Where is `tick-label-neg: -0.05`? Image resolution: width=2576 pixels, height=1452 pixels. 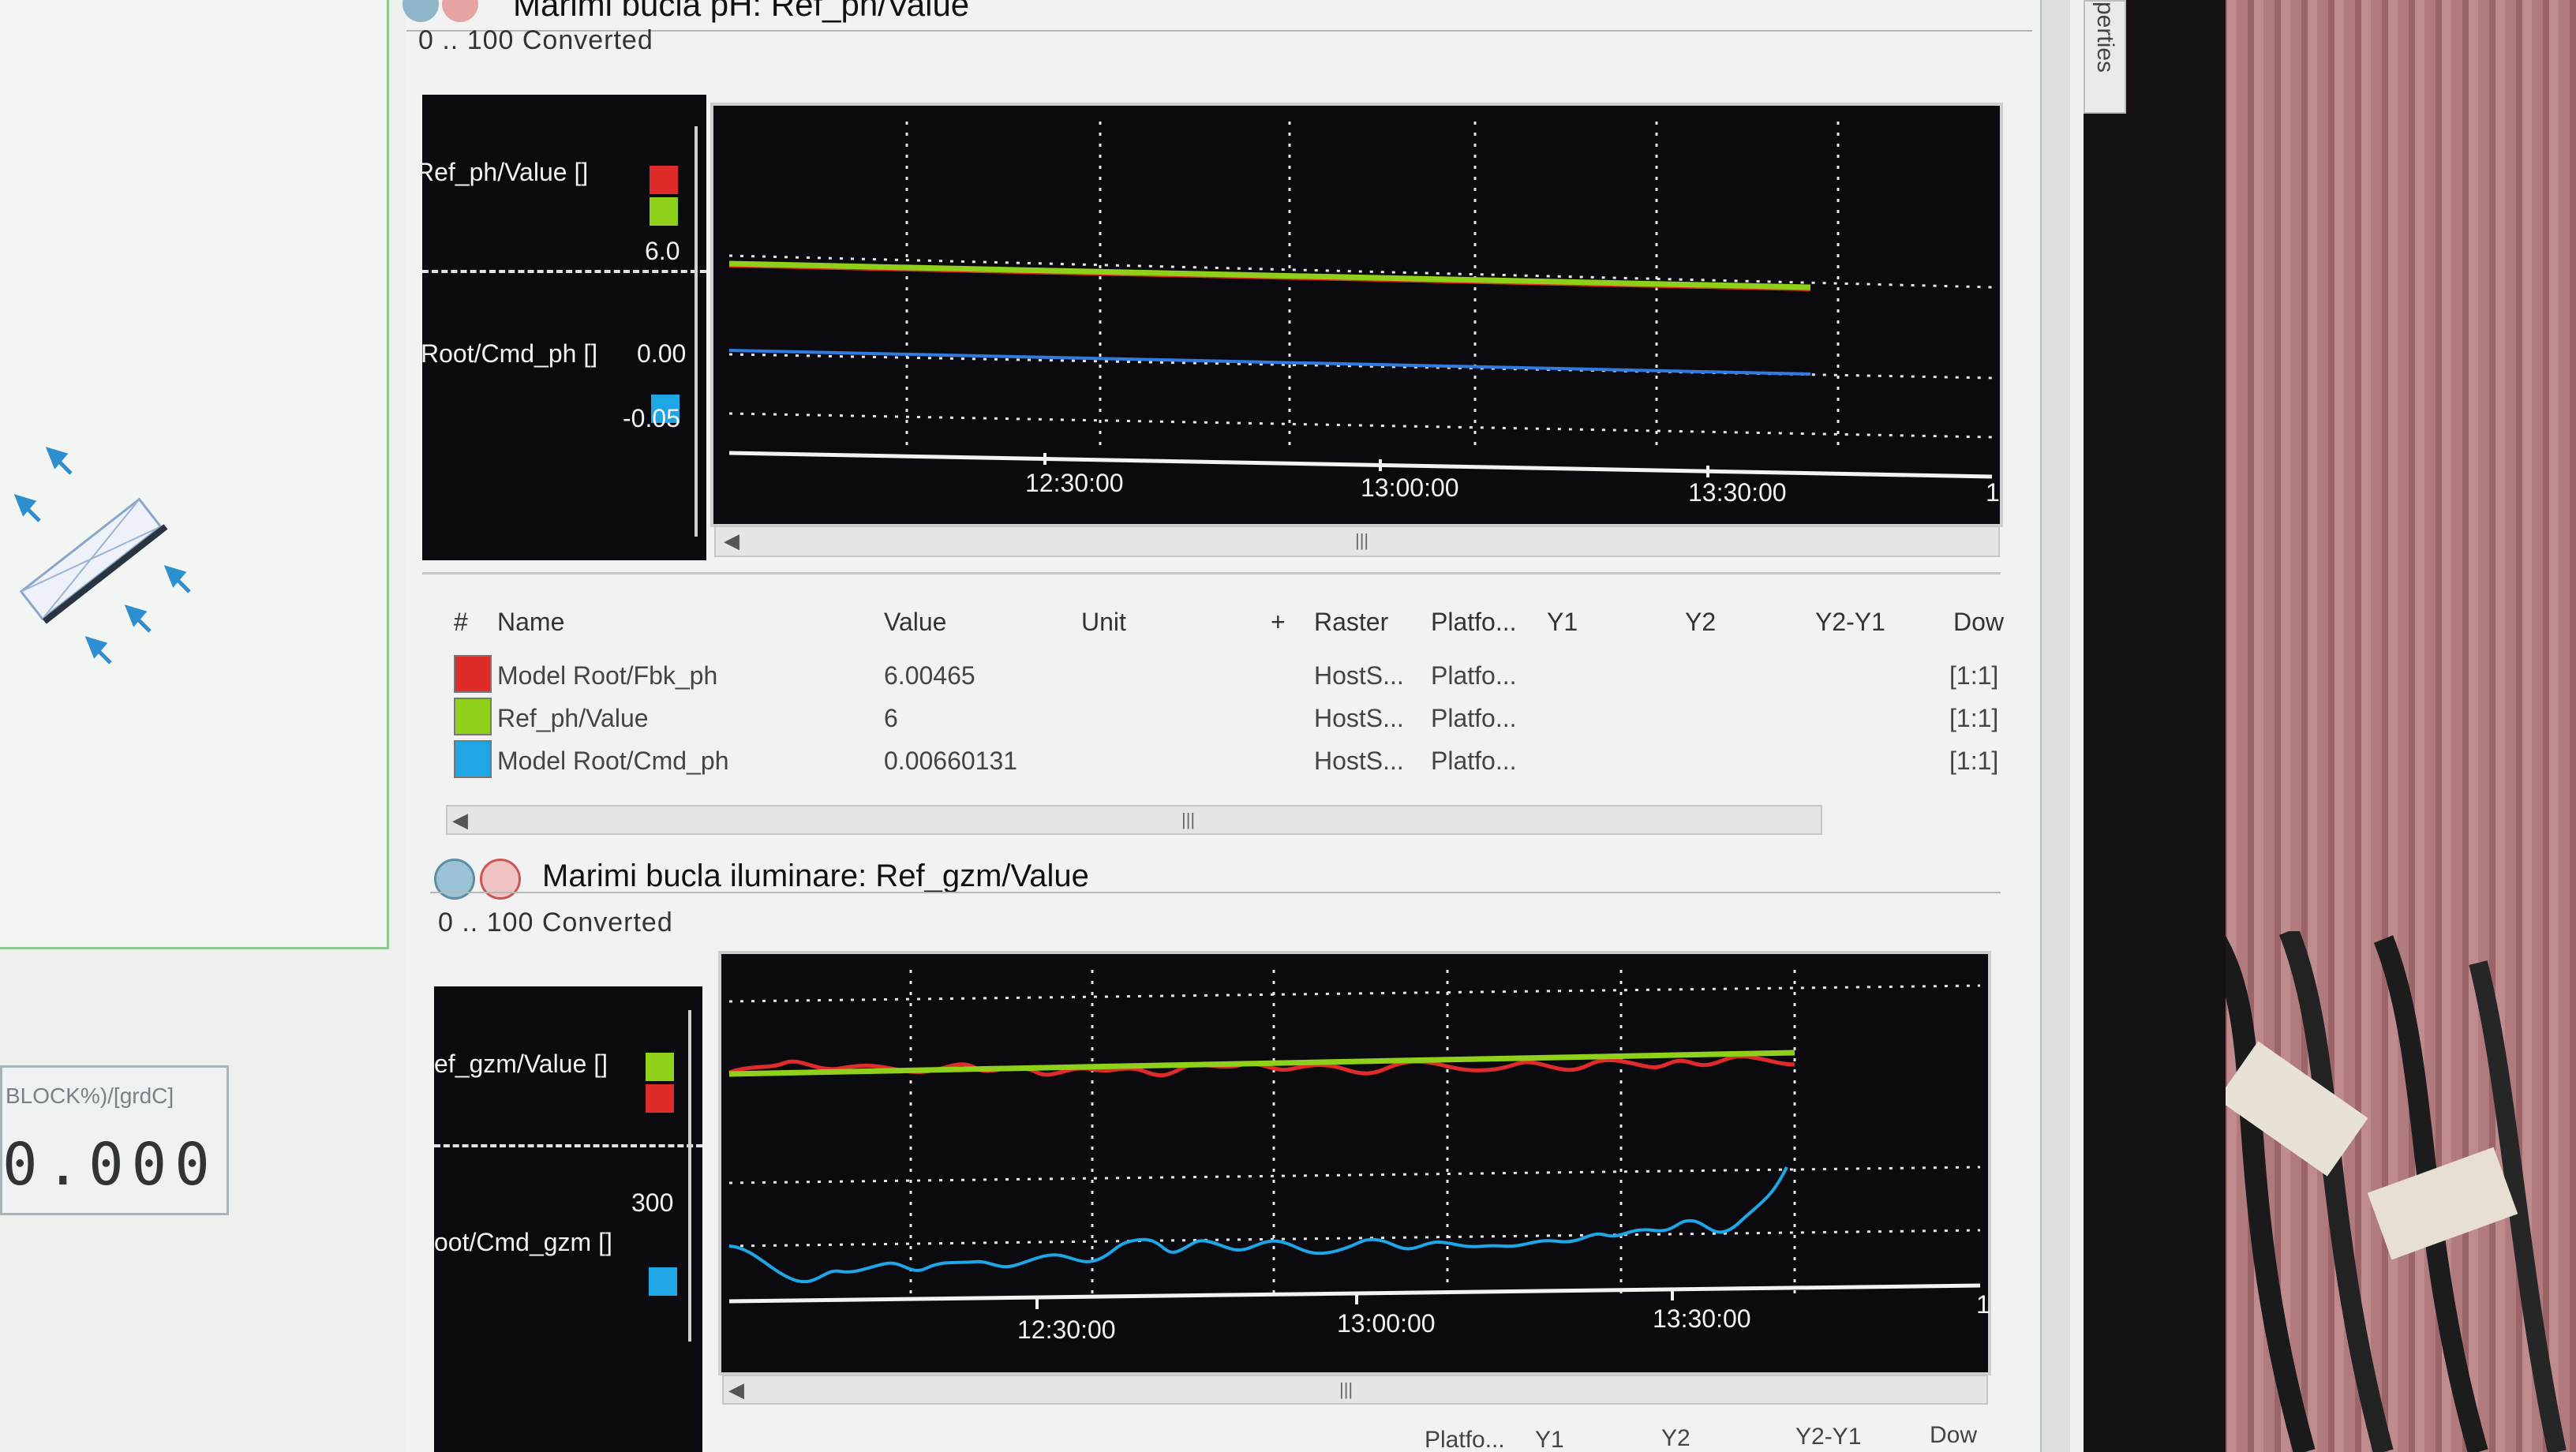 tick-label-neg: -0.05 is located at coordinates (651, 418).